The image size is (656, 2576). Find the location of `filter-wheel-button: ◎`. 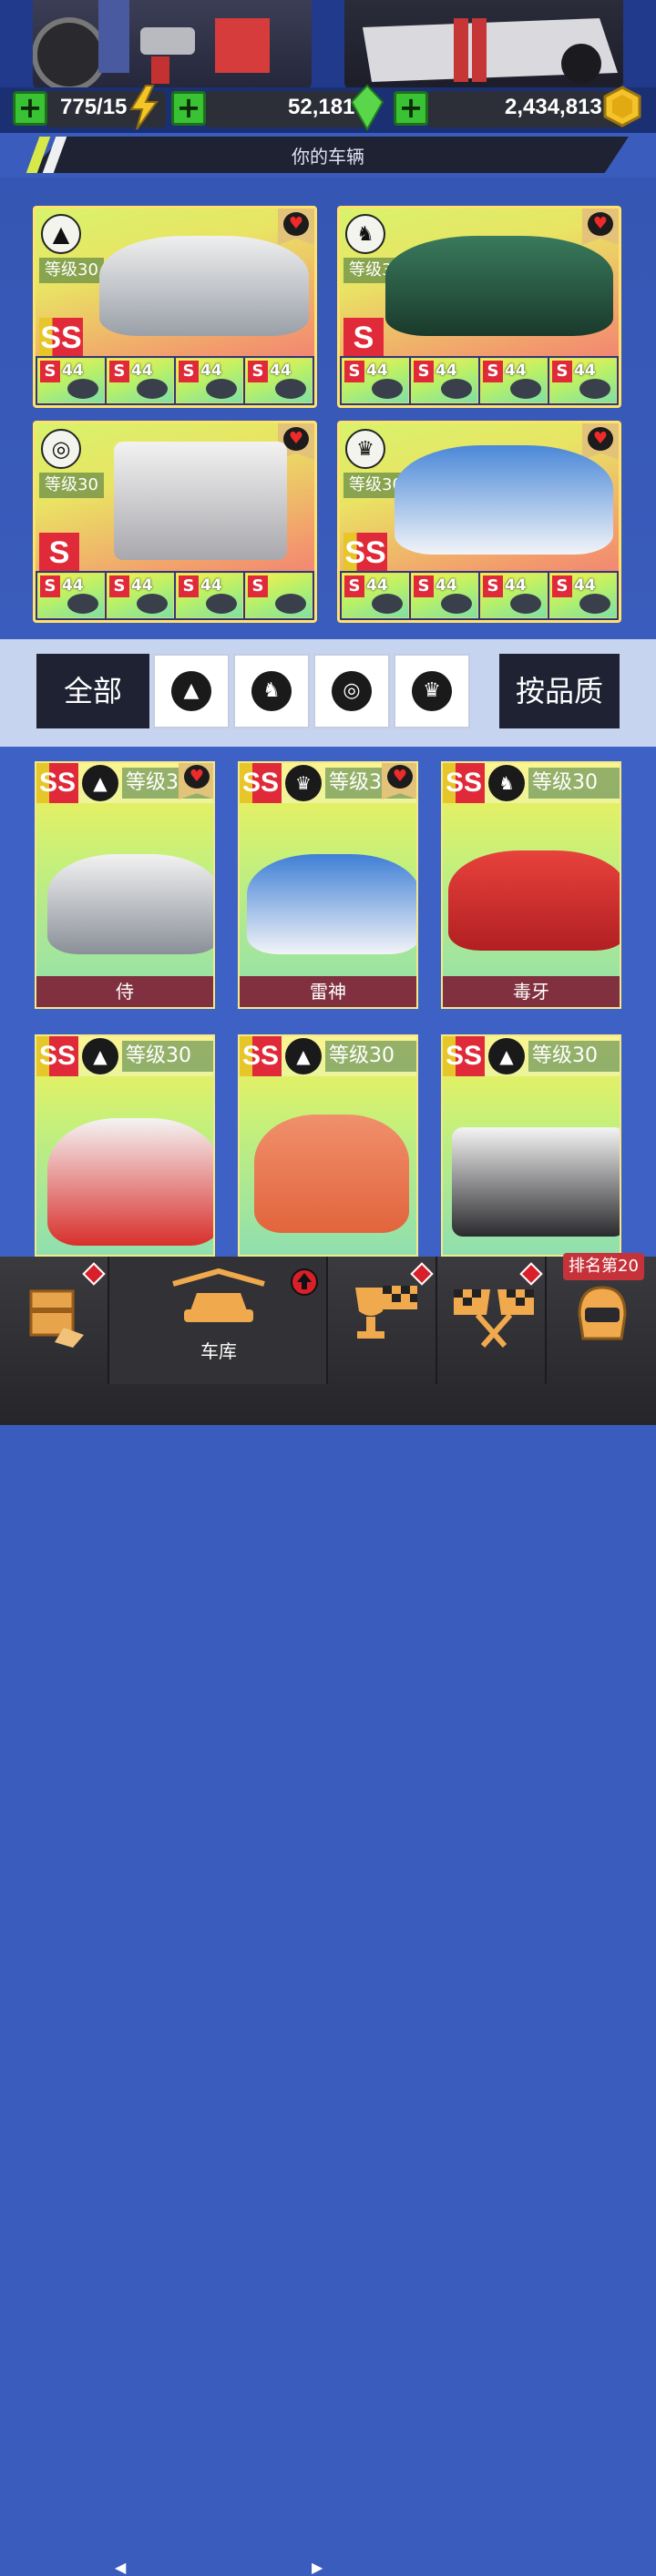

filter-wheel-button: ◎ is located at coordinates (351, 691).